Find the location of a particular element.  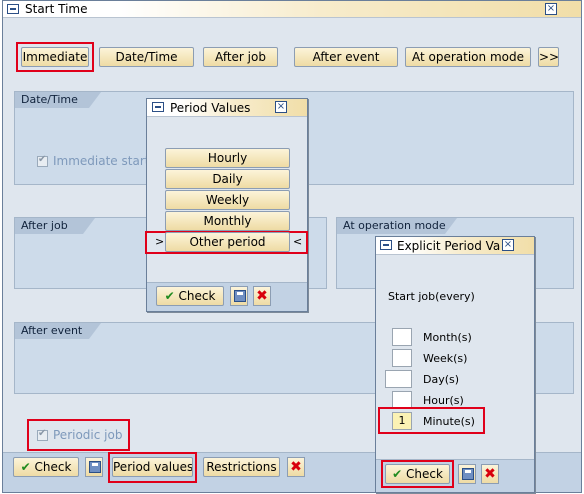

weeks-label: Week(s) is located at coordinates (445, 358).